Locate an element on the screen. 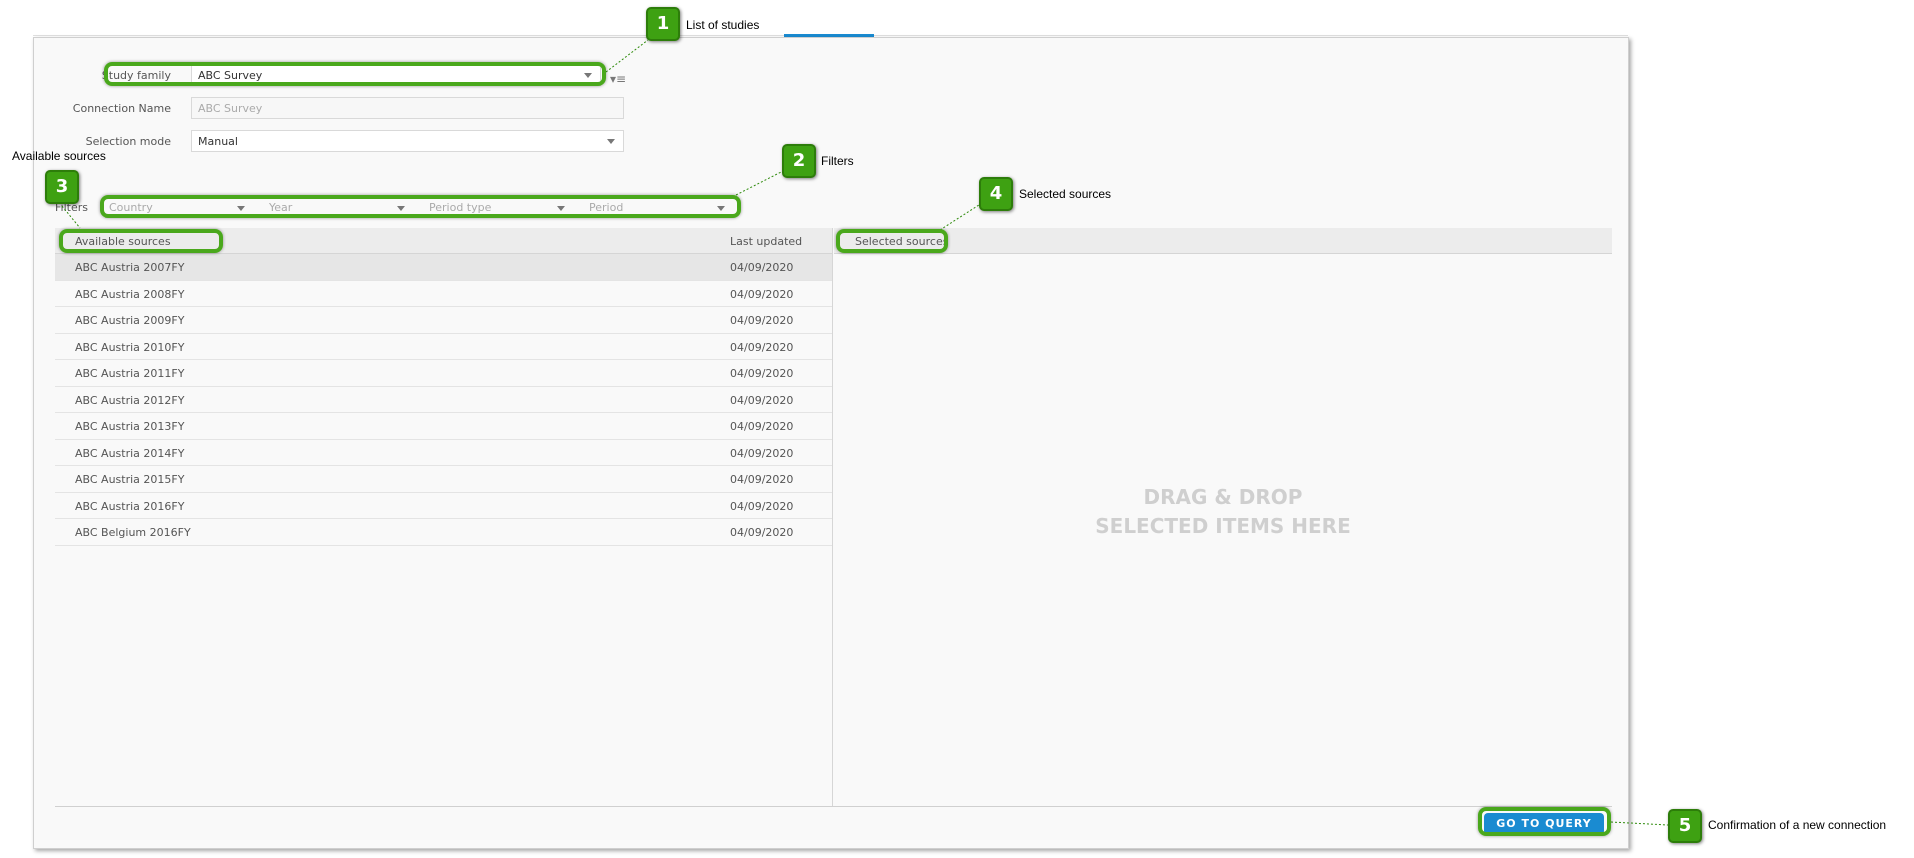 The width and height of the screenshot is (1914, 858). source-name: ABC Austria 2008FY is located at coordinates (130, 294).